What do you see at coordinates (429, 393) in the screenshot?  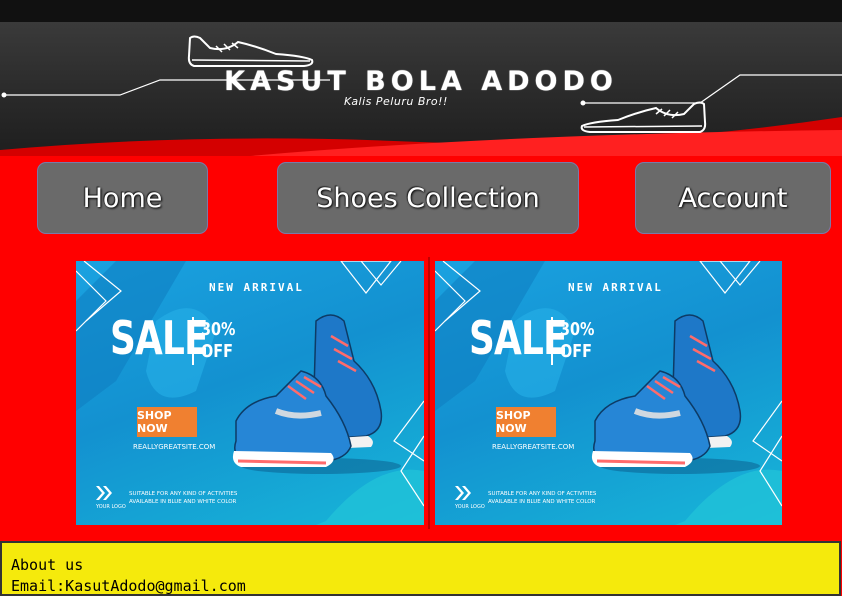 I see `promo-separator` at bounding box center [429, 393].